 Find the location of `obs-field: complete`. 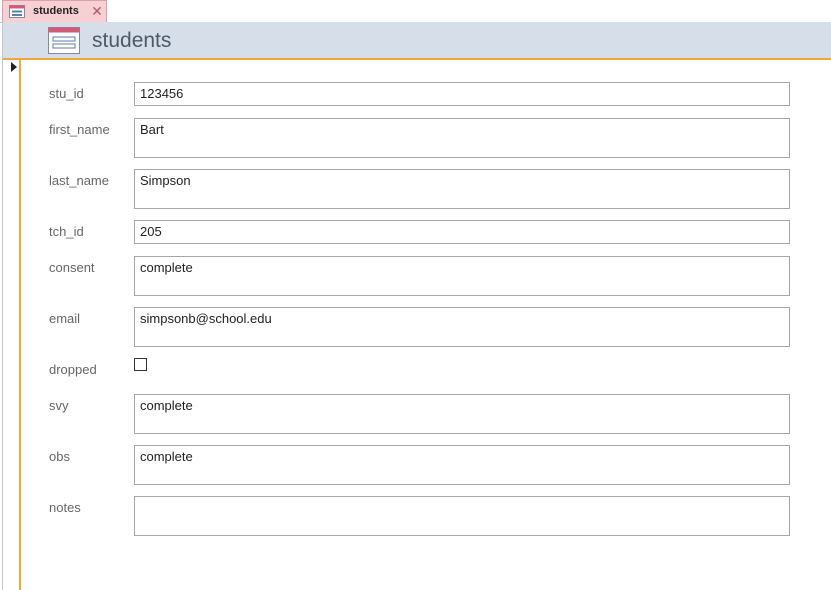

obs-field: complete is located at coordinates (462, 465).